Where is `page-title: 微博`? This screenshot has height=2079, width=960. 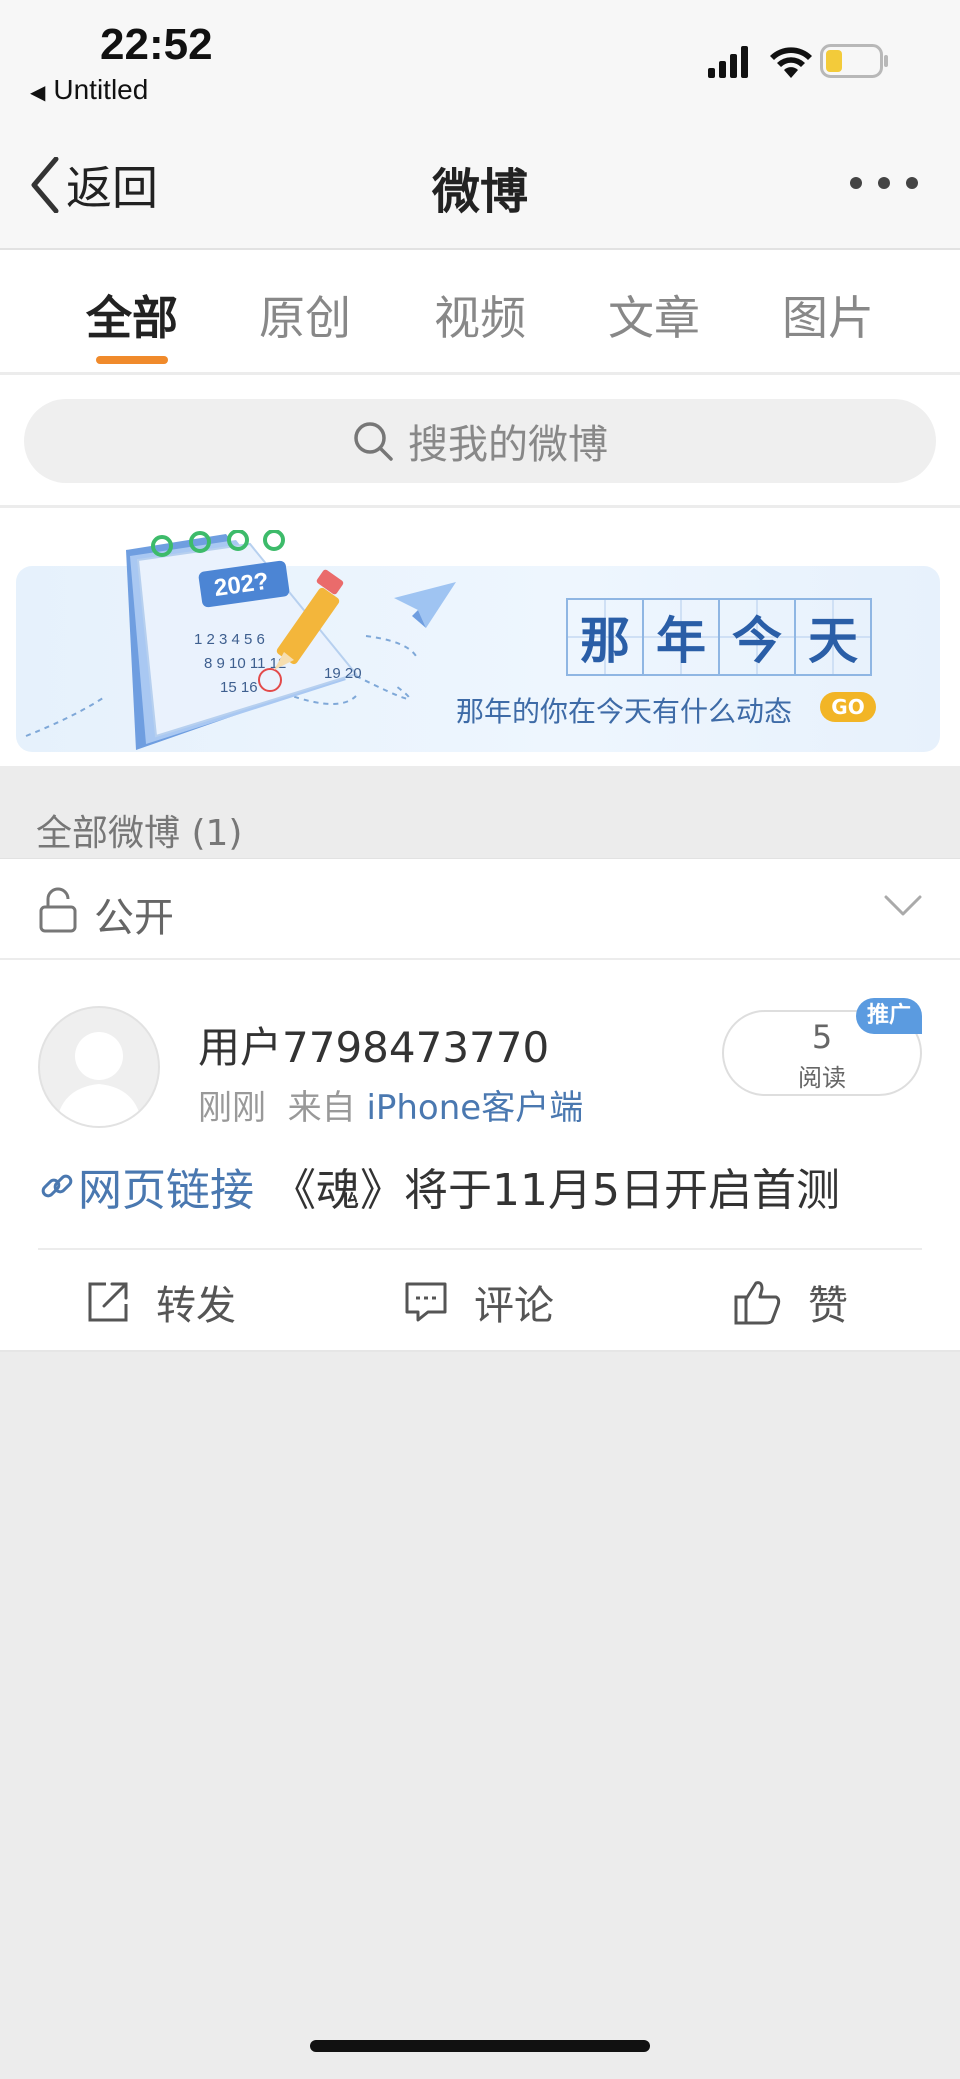
page-title: 微博 is located at coordinates (479, 192).